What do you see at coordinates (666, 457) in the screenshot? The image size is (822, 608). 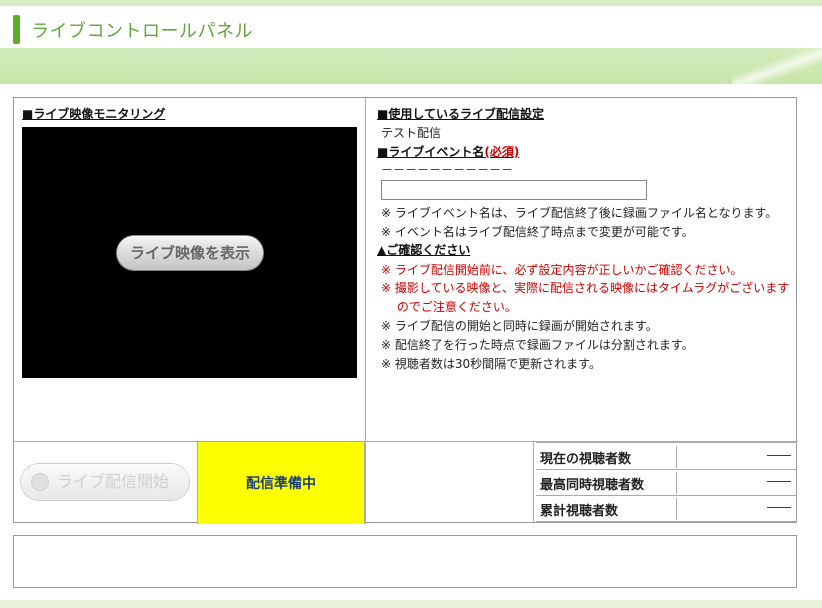 I see `stat-row-current: 現在の視聴者数 ――` at bounding box center [666, 457].